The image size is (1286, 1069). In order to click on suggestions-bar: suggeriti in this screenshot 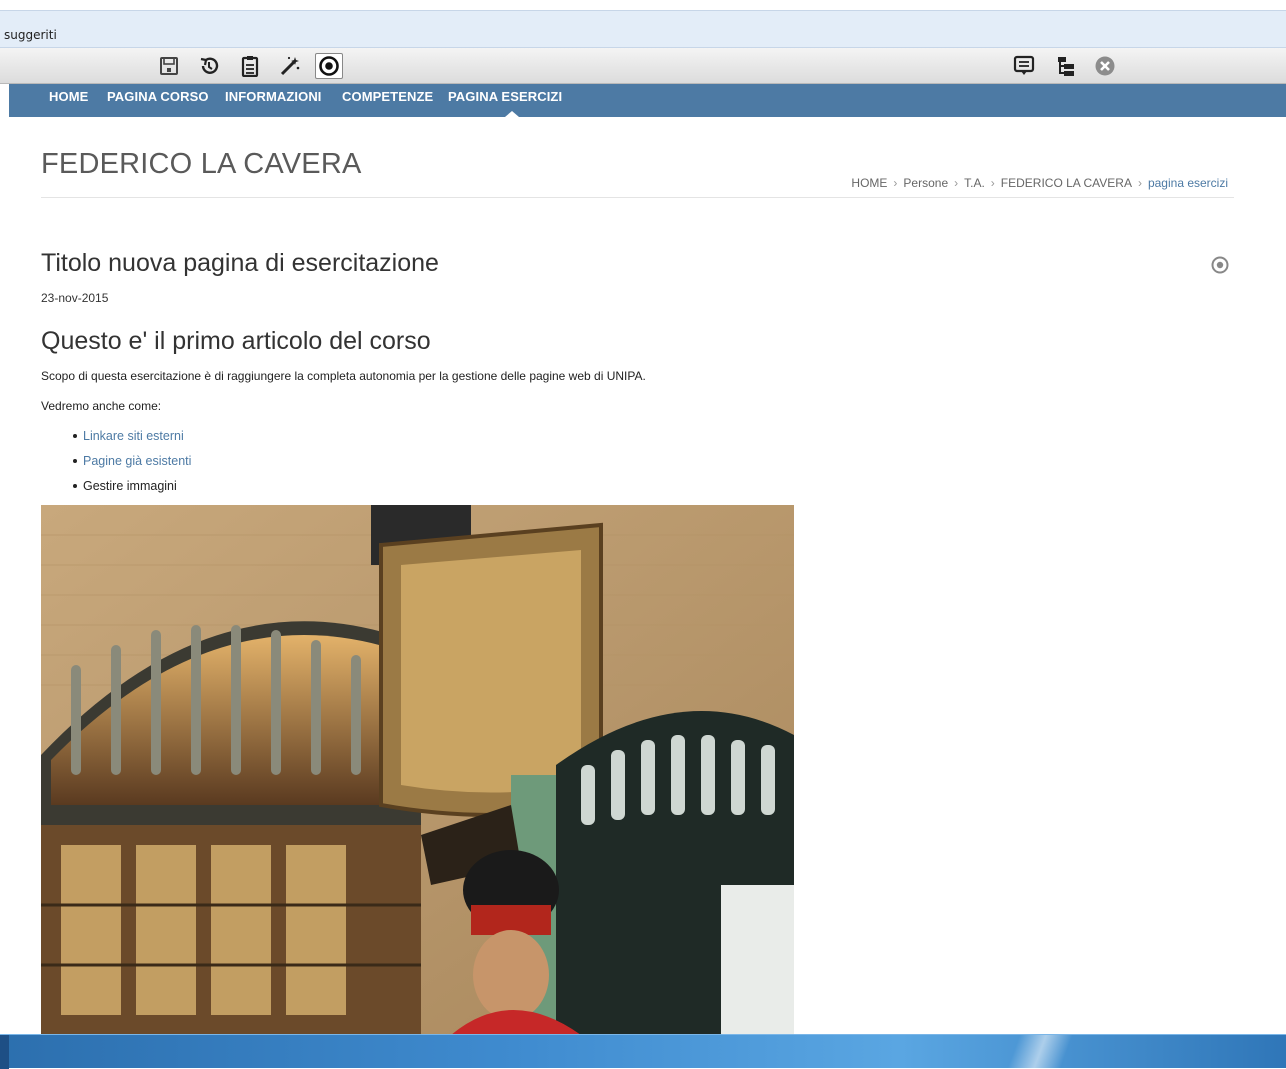, I will do `click(643, 29)`.